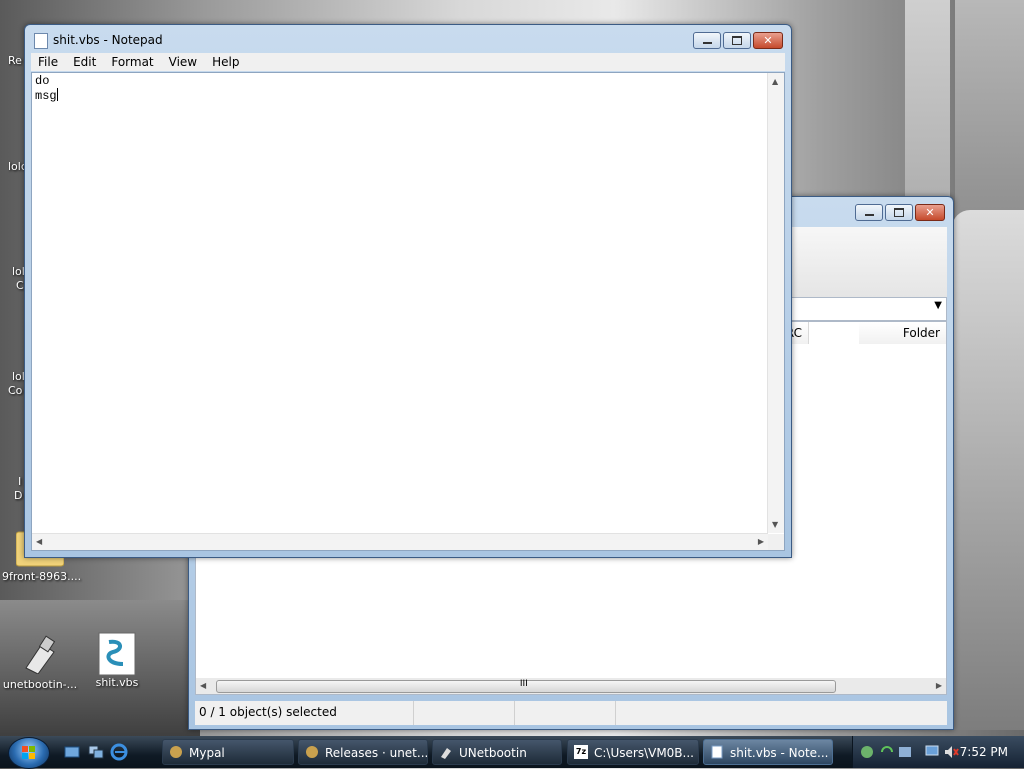 The width and height of the screenshot is (1024, 769). I want to click on editor-content: do msg, so click(46, 88).